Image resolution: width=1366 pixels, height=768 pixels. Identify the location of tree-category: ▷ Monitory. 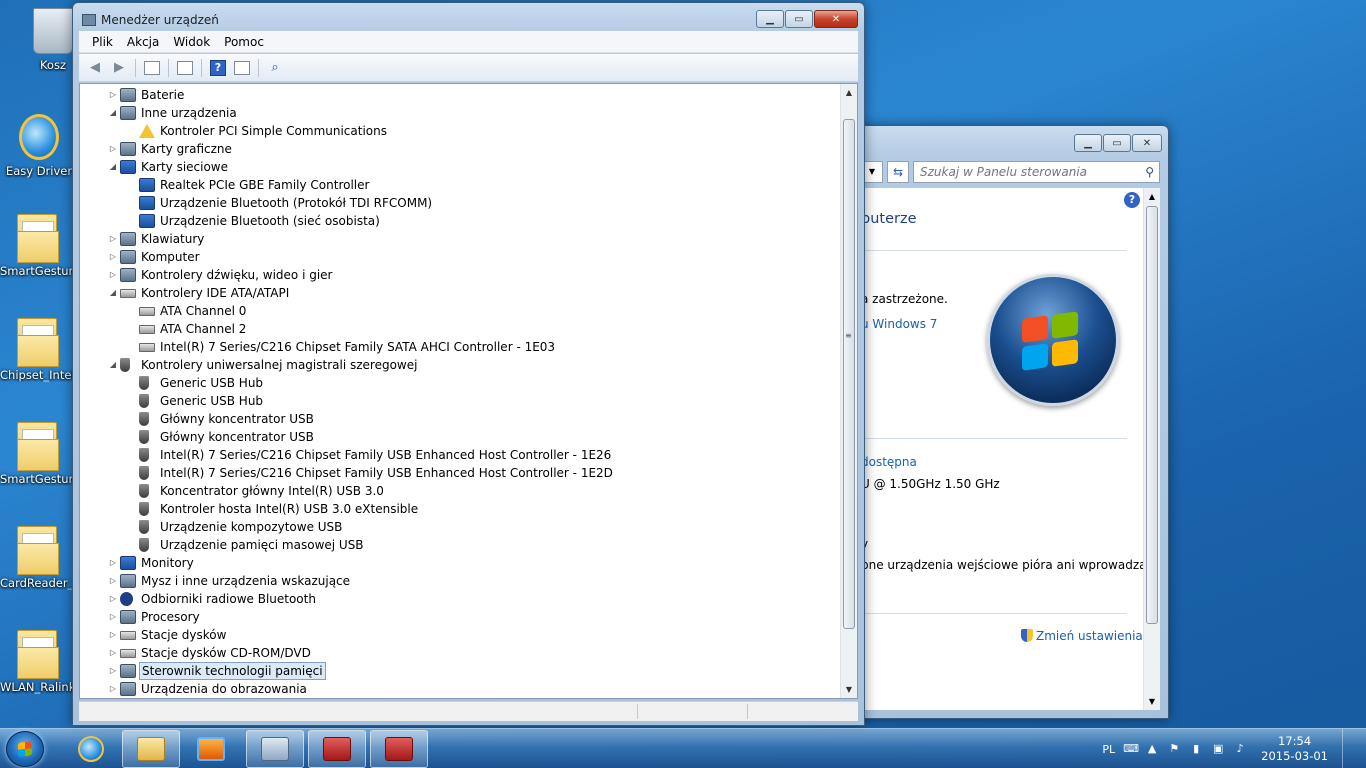
(460, 563).